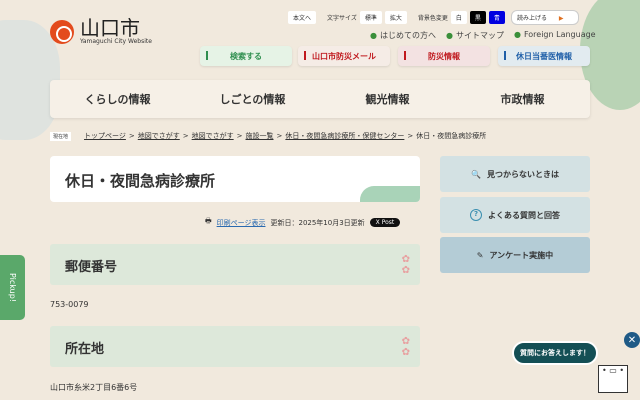 This screenshot has width=640, height=400. I want to click on read-aloud-button: 読み上げる ▶, so click(544, 17).